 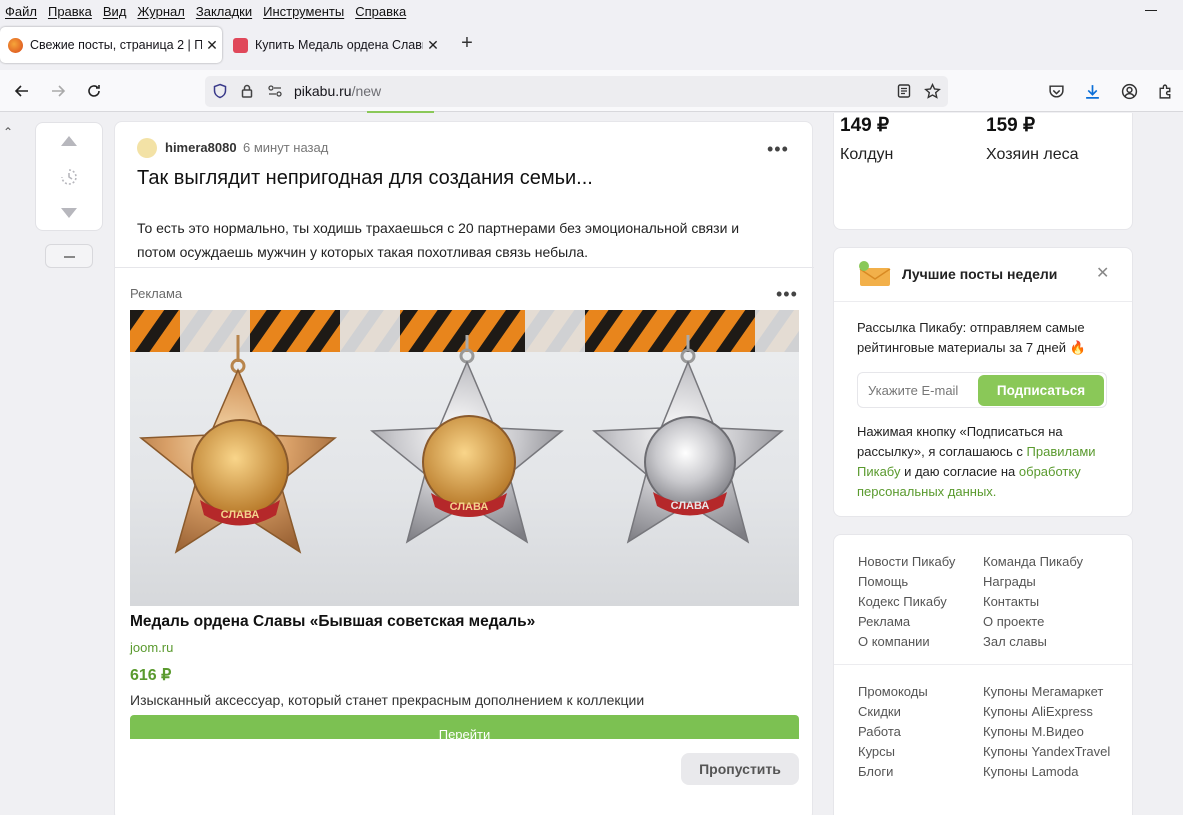 I want to click on avatar, so click(x=147, y=148).